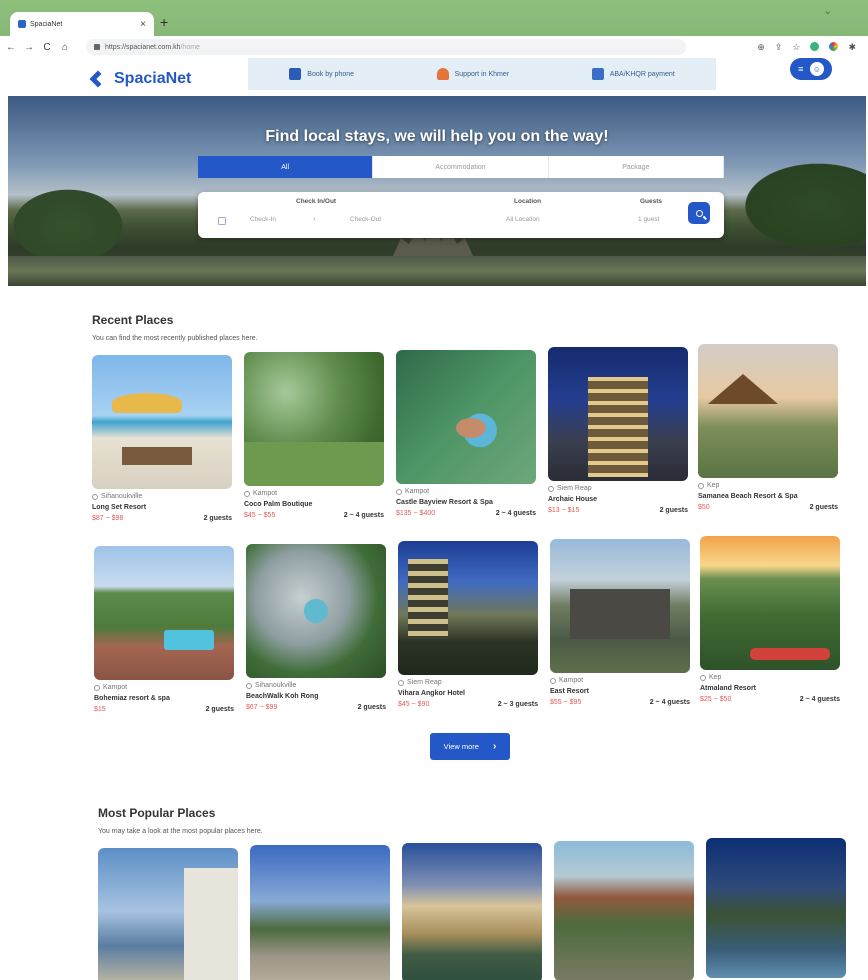 The width and height of the screenshot is (868, 980). I want to click on place-name: Castle Bayview Resort & Spa, so click(466, 502).